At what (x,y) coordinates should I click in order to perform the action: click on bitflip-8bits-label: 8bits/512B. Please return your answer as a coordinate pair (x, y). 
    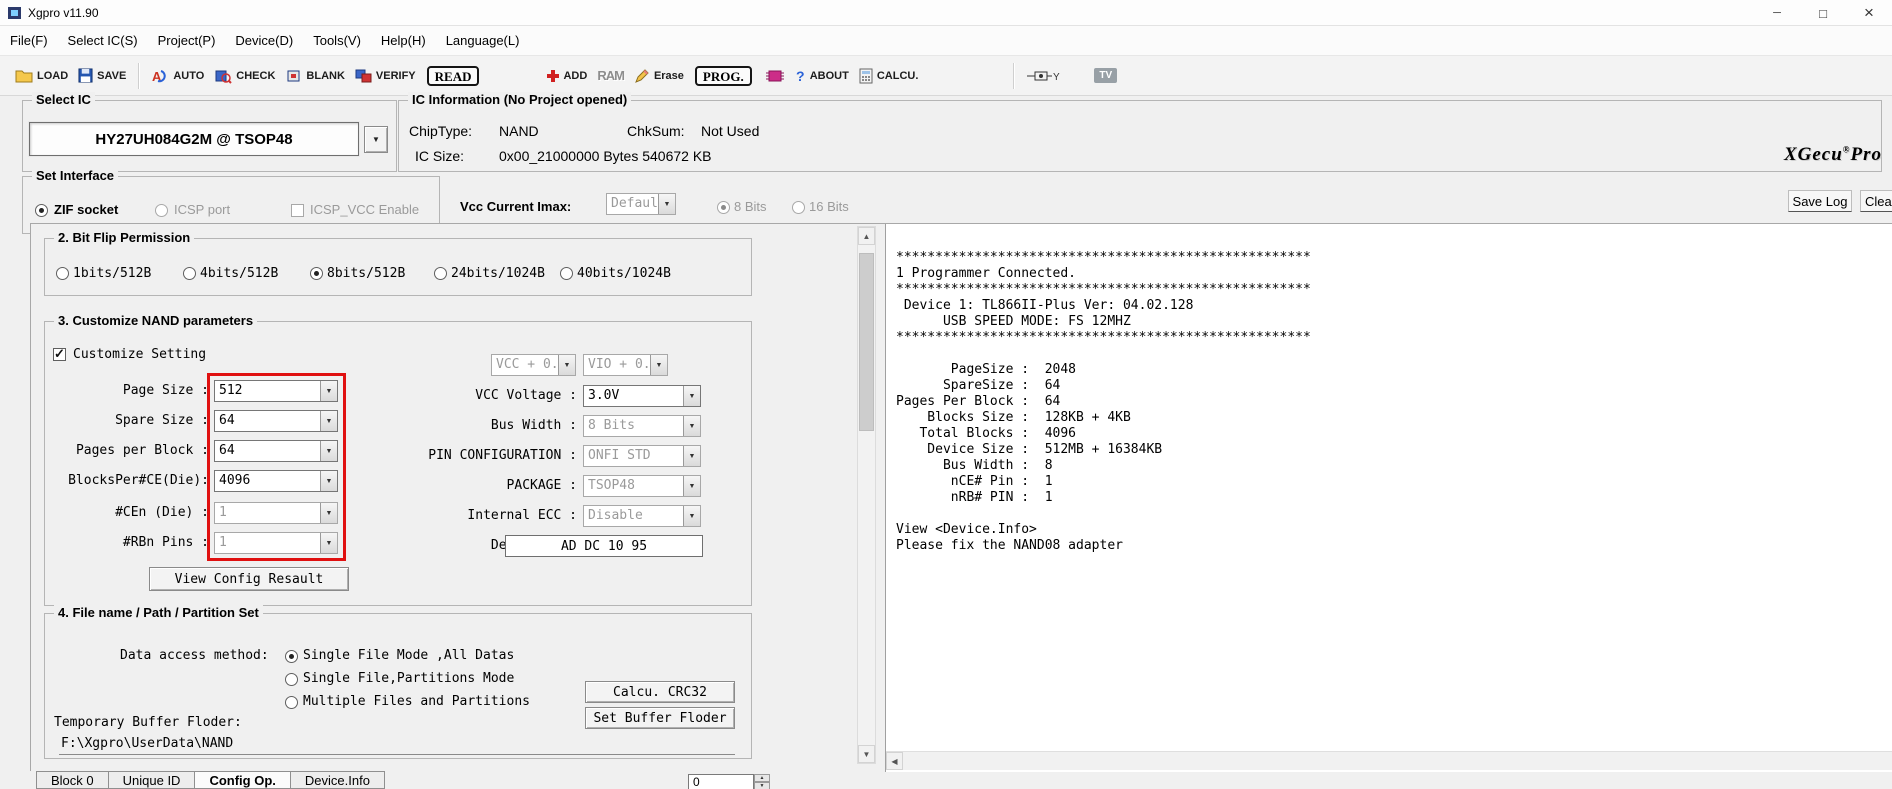
    Looking at the image, I should click on (366, 273).